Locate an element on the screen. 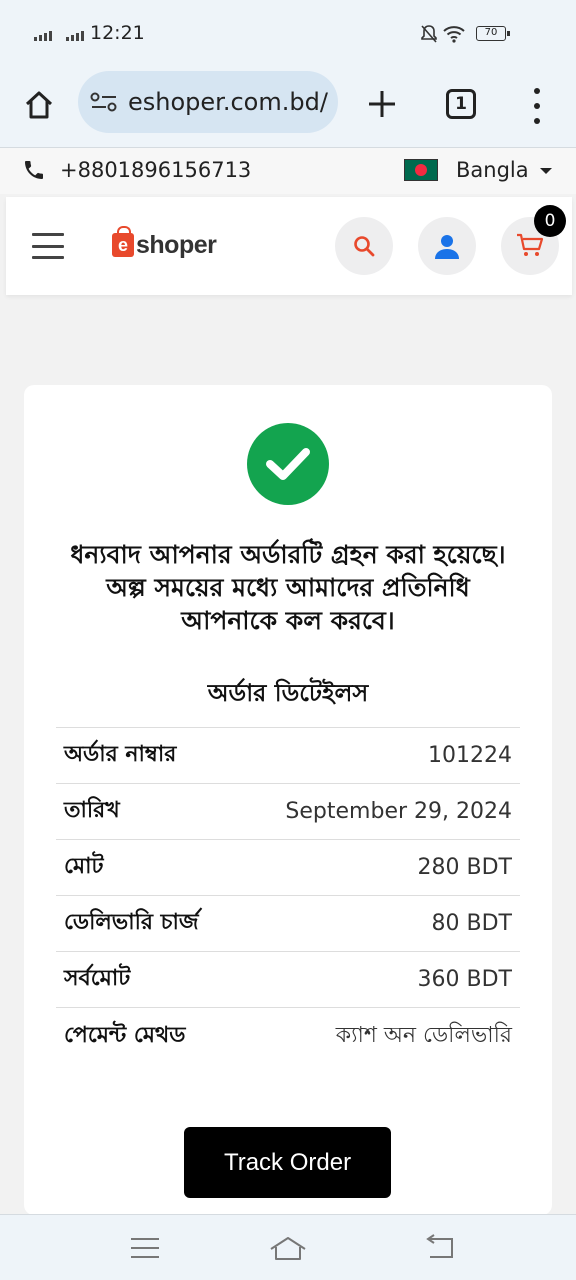 This screenshot has width=576, height=1280. mute-icon is located at coordinates (429, 34).